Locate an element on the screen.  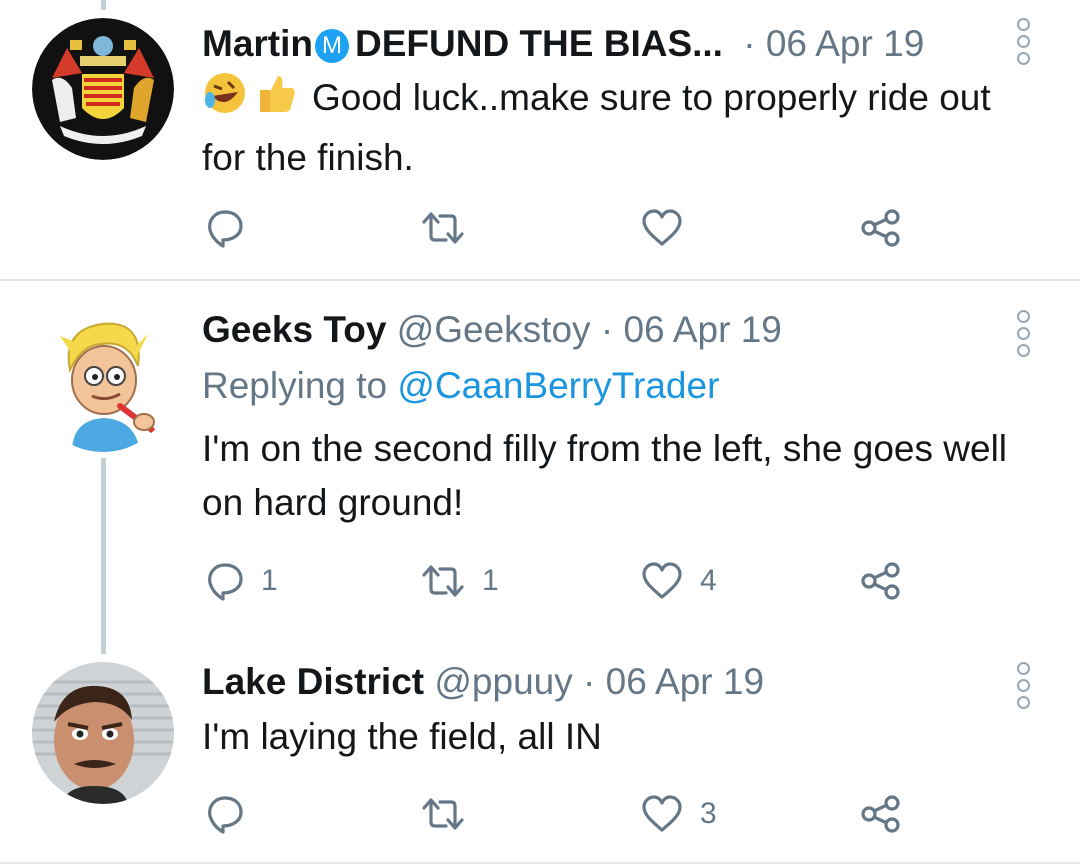
like-button is located at coordinates (670, 228).